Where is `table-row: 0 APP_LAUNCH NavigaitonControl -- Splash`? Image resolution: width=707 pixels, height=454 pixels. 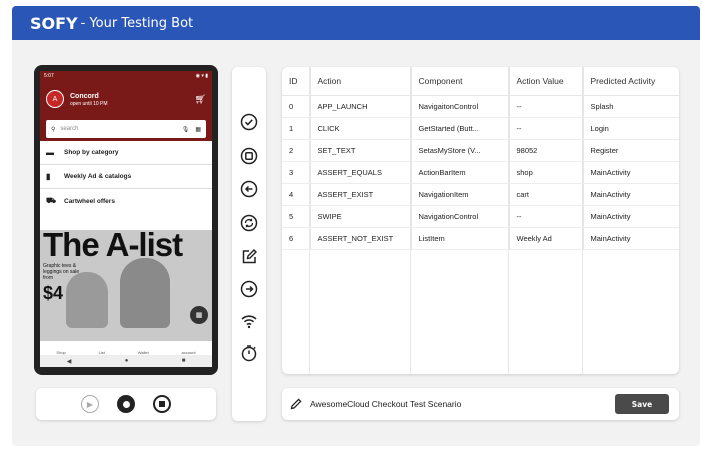 table-row: 0 APP_LAUNCH NavigaitonControl -- Splash is located at coordinates (480, 106).